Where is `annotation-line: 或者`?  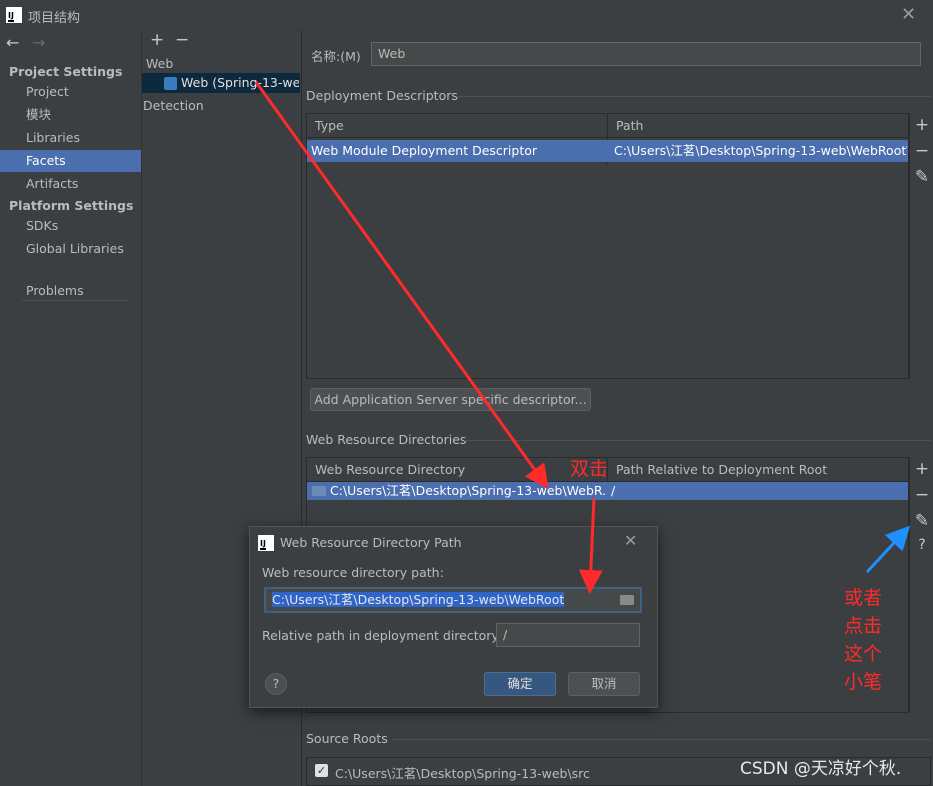 annotation-line: 或者 is located at coordinates (863, 598).